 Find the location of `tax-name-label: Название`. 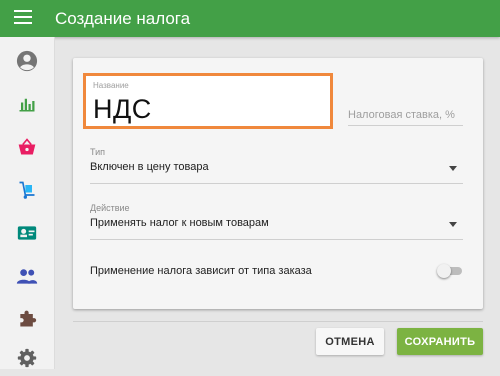

tax-name-label: Название is located at coordinates (111, 85).